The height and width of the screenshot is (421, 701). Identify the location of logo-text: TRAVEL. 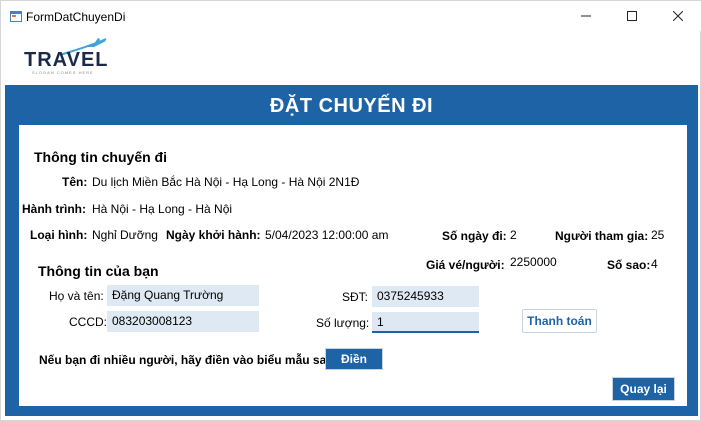
(66, 60).